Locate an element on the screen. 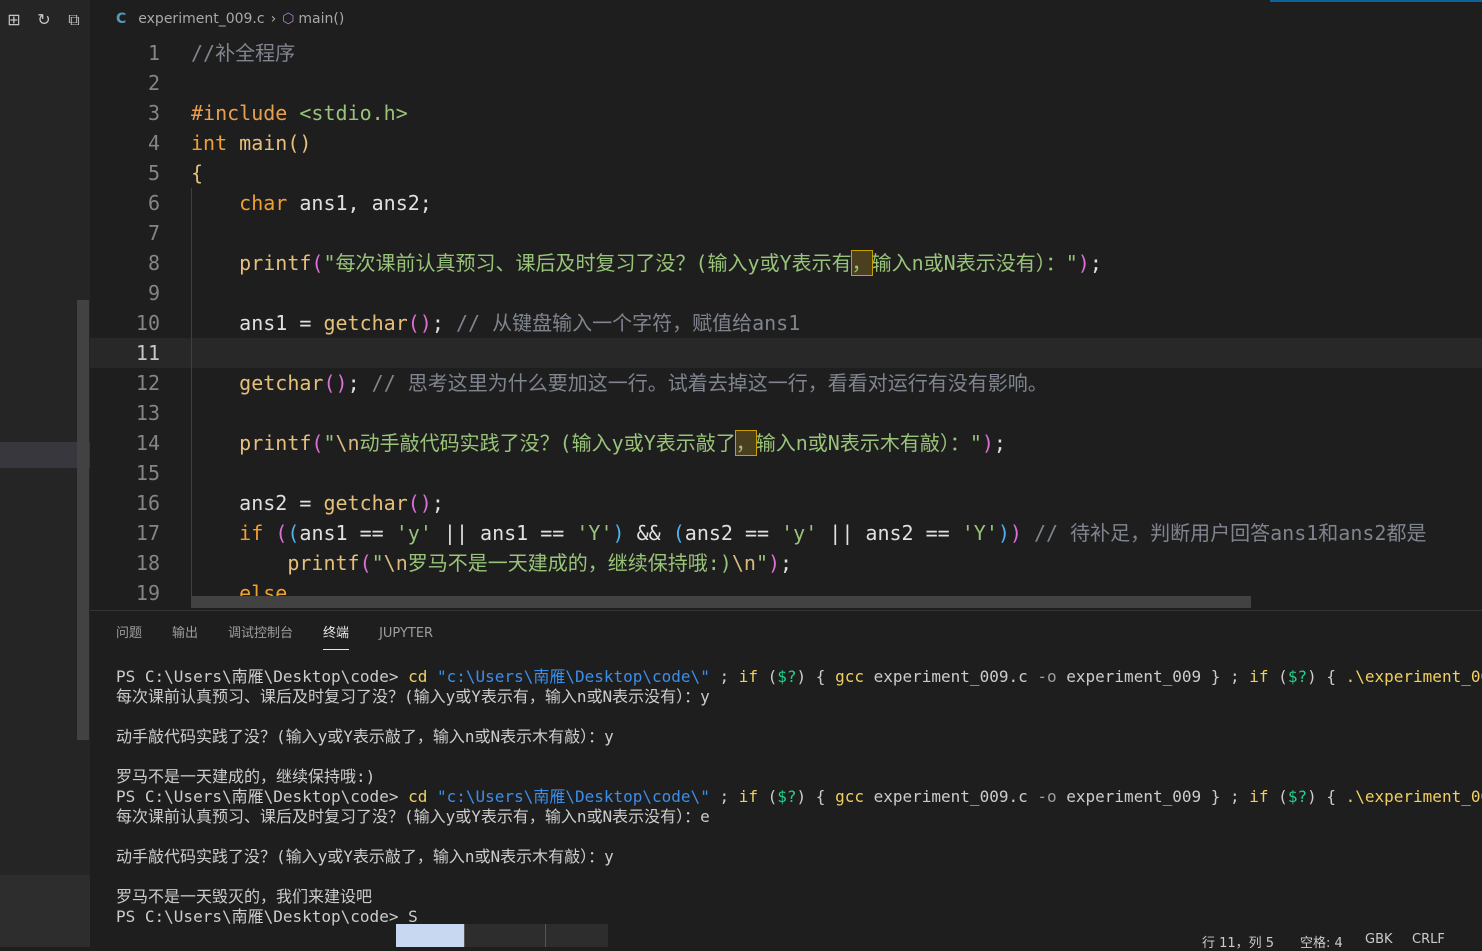 This screenshot has width=1482, height=951. explorer-scrollbar is located at coordinates (83, 520).